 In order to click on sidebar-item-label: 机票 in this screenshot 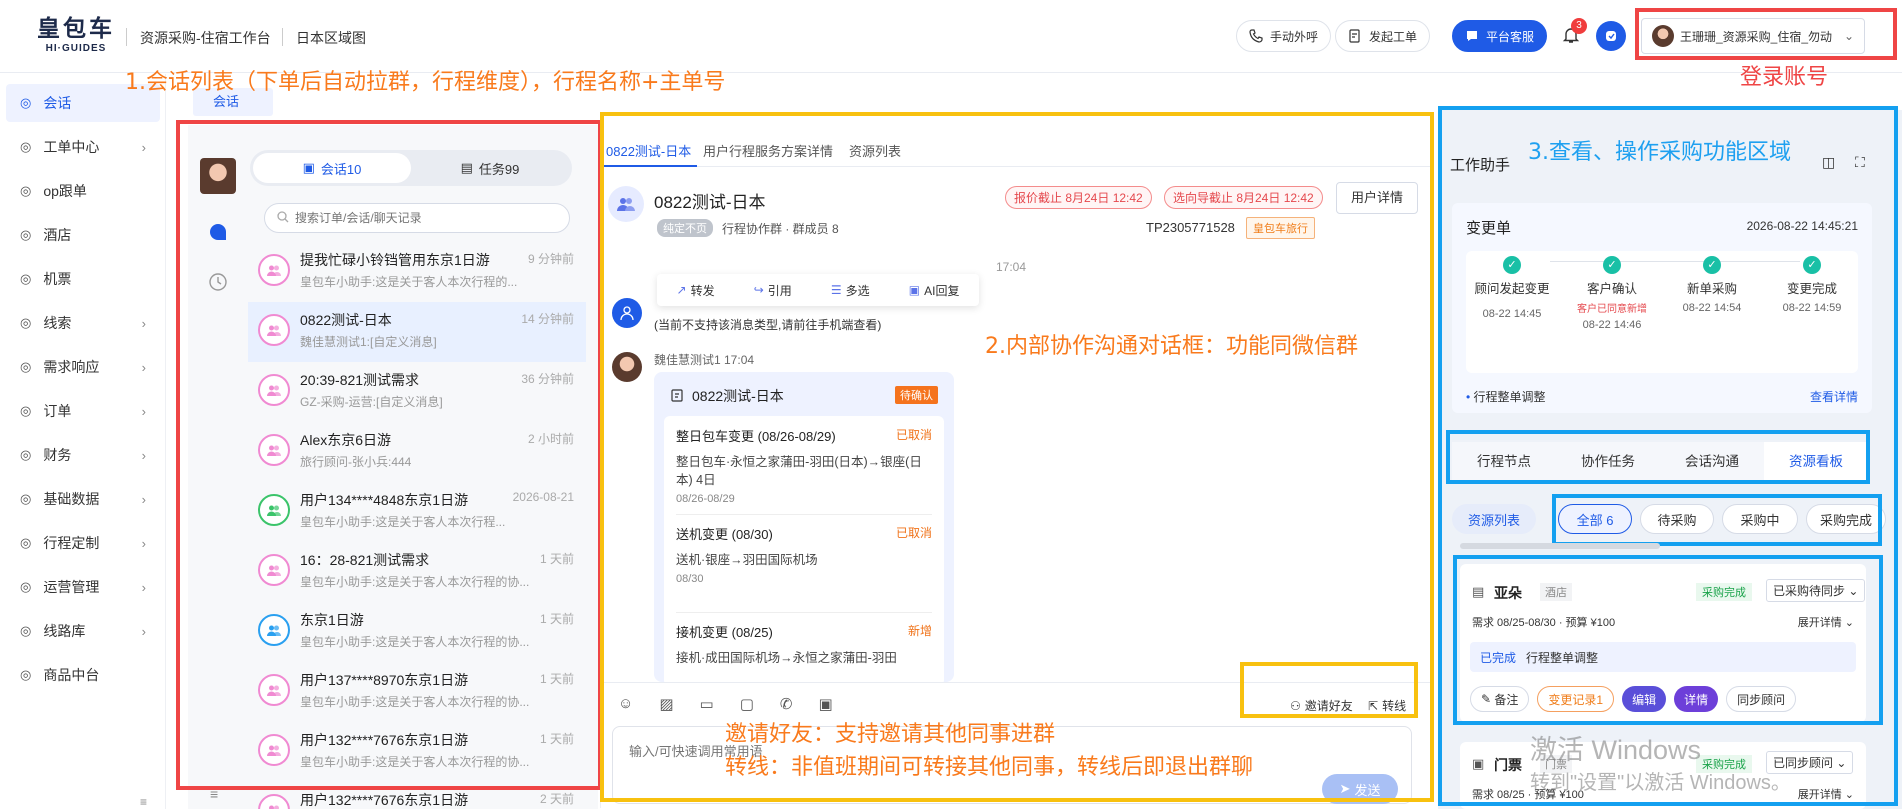, I will do `click(57, 279)`.